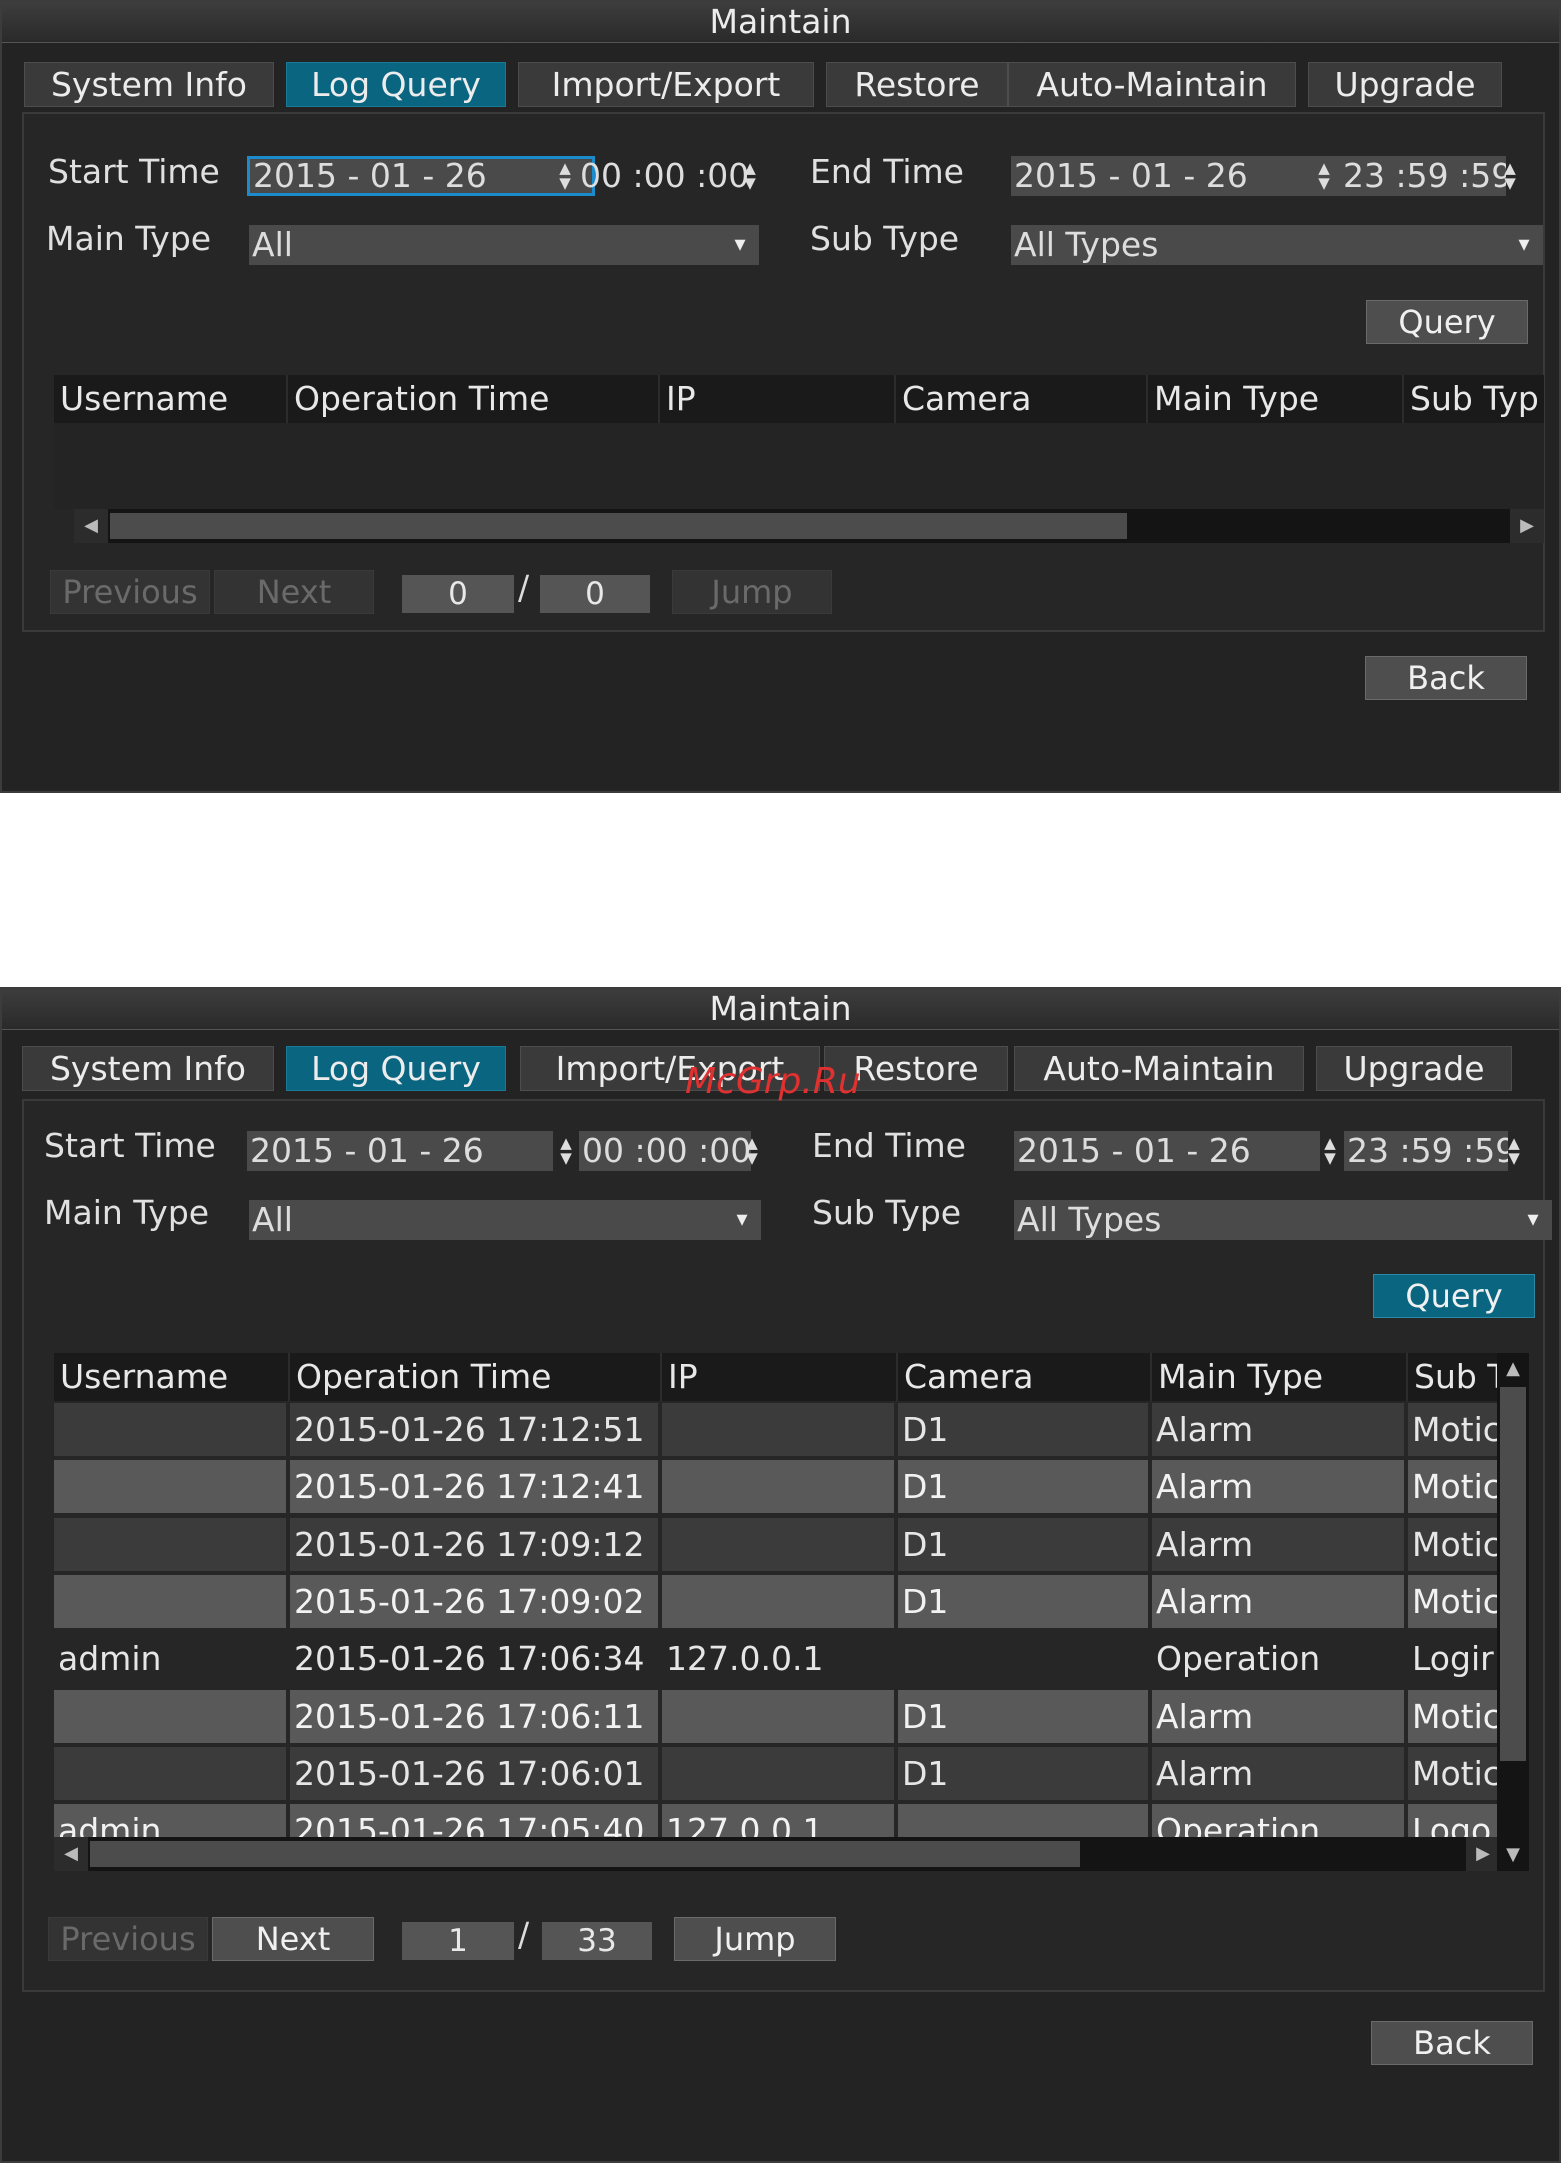 The width and height of the screenshot is (1561, 2163). I want to click on vertical-scrollbar: ▲ ▼, so click(1513, 1612).